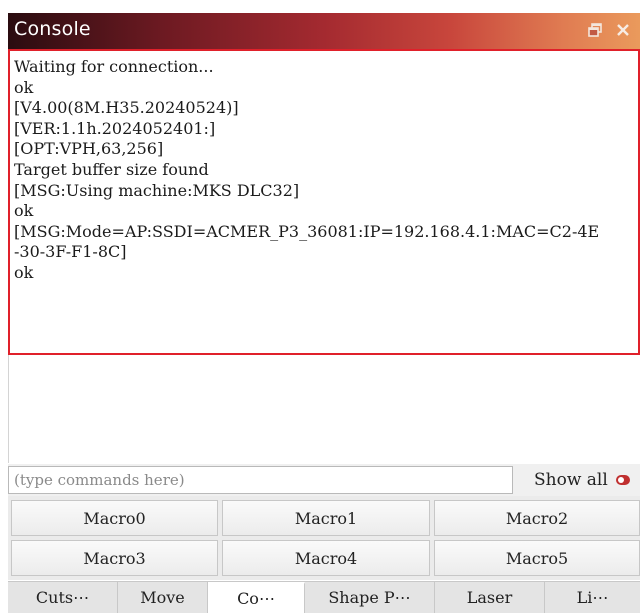 Image resolution: width=640 pixels, height=613 pixels. What do you see at coordinates (70, 252) in the screenshot?
I see `console-line: -30-3F-F1-8C]` at bounding box center [70, 252].